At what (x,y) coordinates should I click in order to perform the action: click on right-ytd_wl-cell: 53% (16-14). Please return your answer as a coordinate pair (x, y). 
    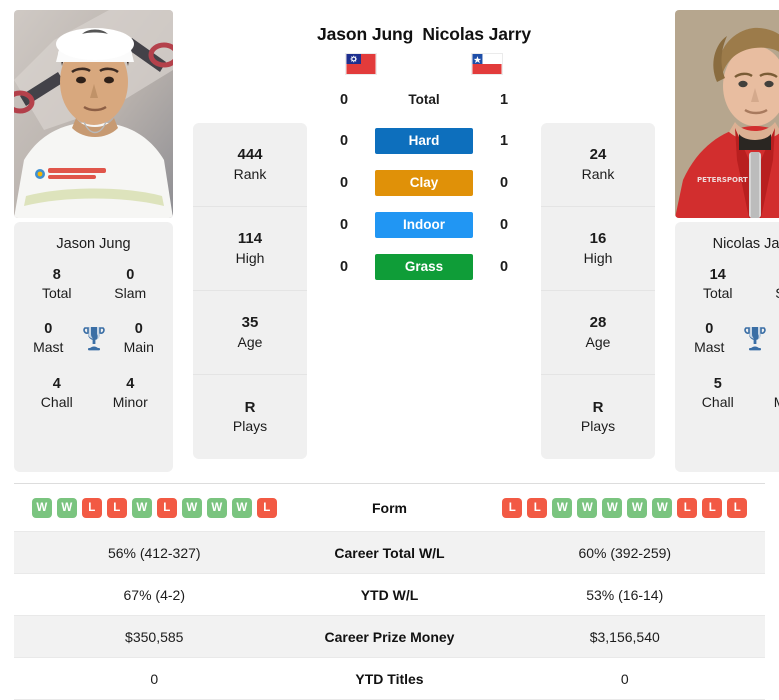
    Looking at the image, I should click on (625, 595).